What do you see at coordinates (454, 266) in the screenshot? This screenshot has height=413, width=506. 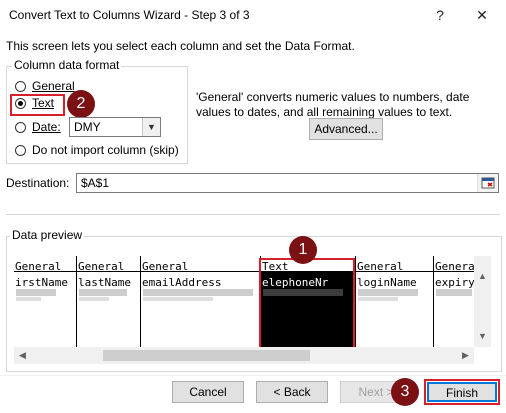 I see `column-format-header: Genera` at bounding box center [454, 266].